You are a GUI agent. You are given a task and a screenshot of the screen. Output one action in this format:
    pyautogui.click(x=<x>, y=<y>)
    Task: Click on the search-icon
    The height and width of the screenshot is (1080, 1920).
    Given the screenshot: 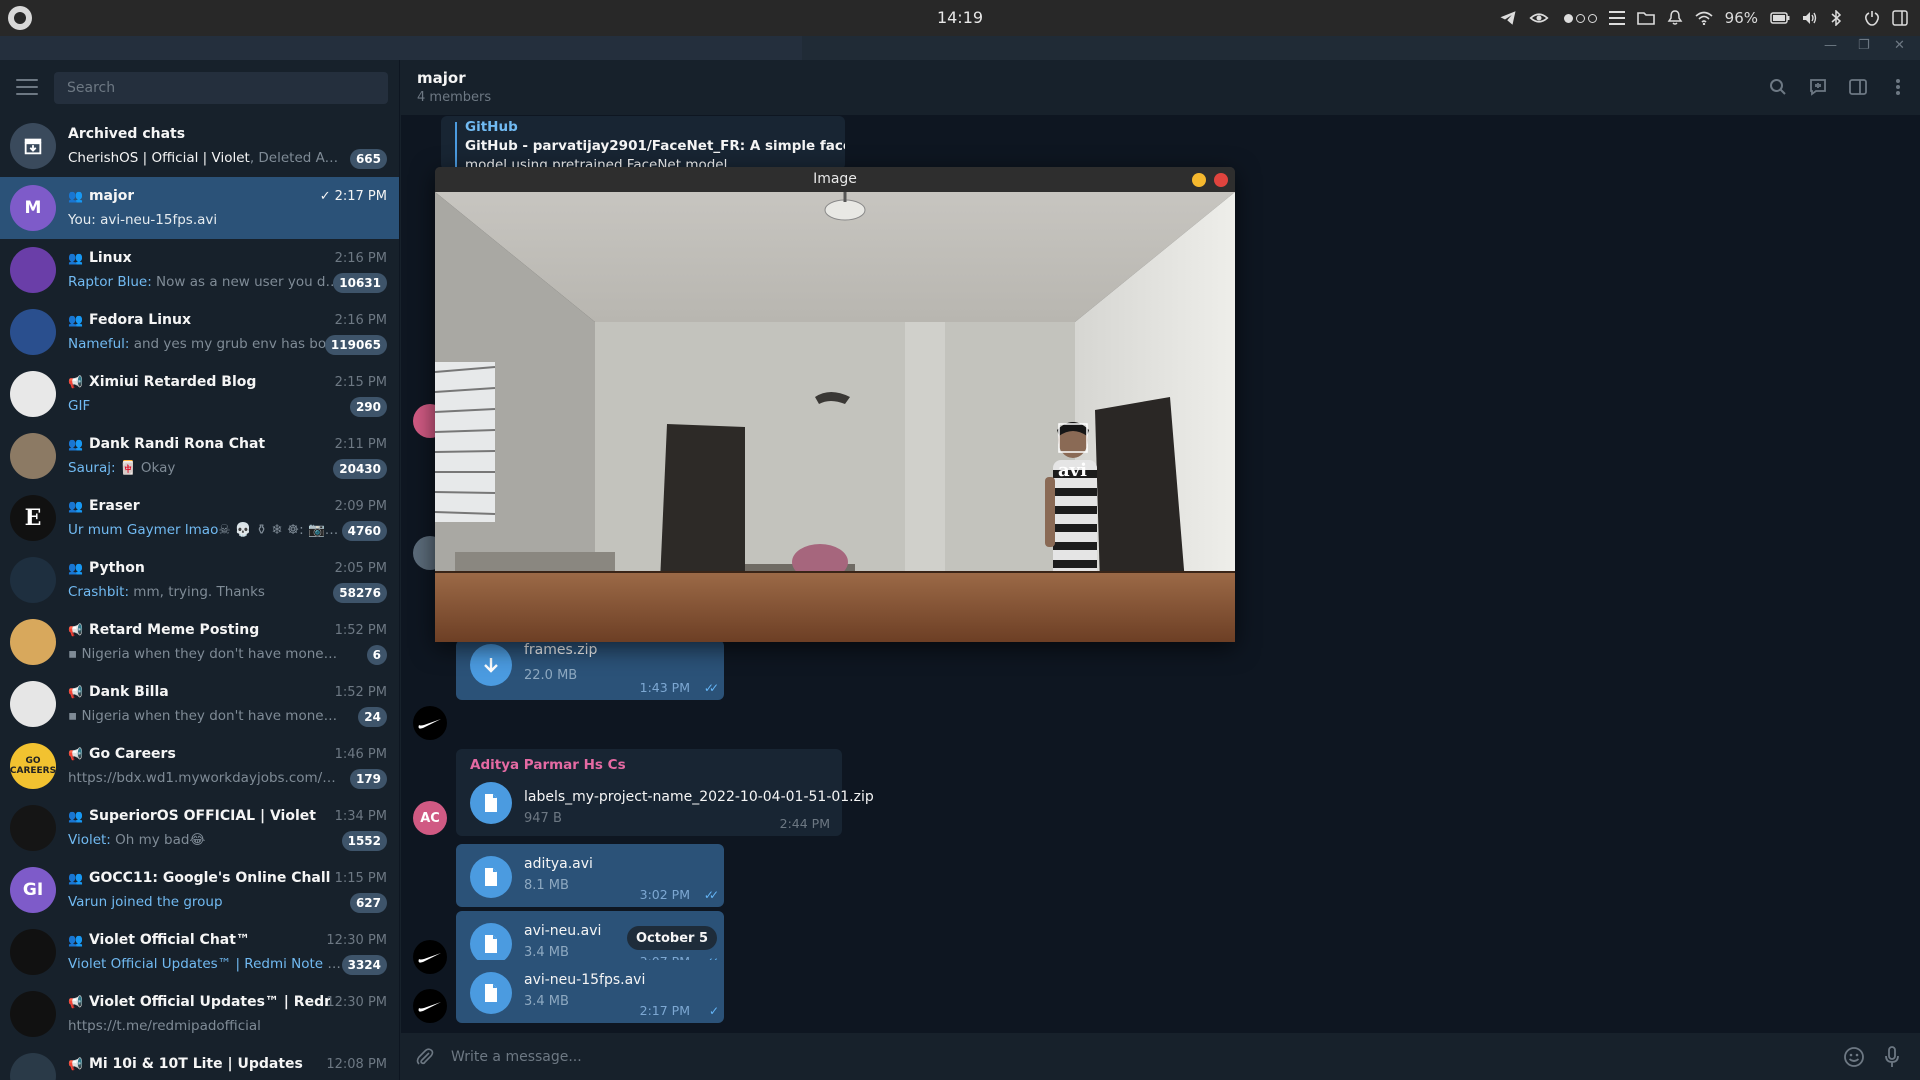 What is the action you would take?
    pyautogui.click(x=1778, y=87)
    